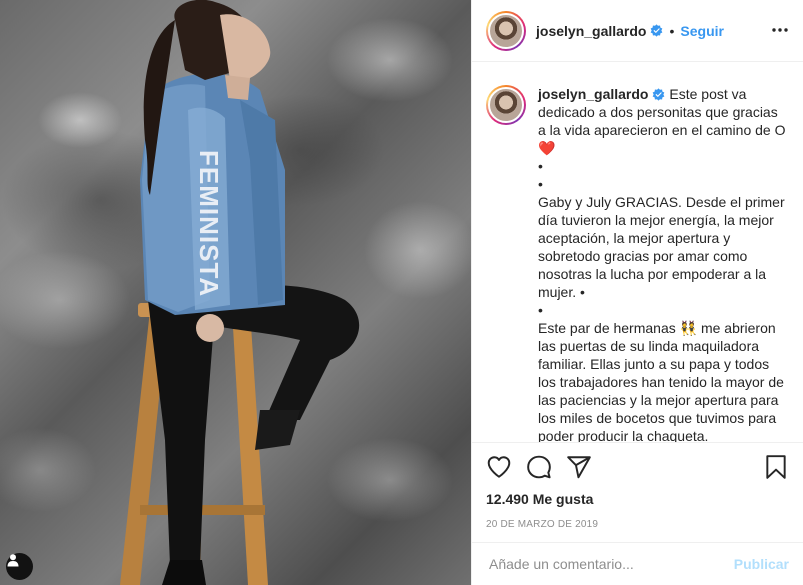  I want to click on likes-count: 12.490 Me gusta, so click(637, 499).